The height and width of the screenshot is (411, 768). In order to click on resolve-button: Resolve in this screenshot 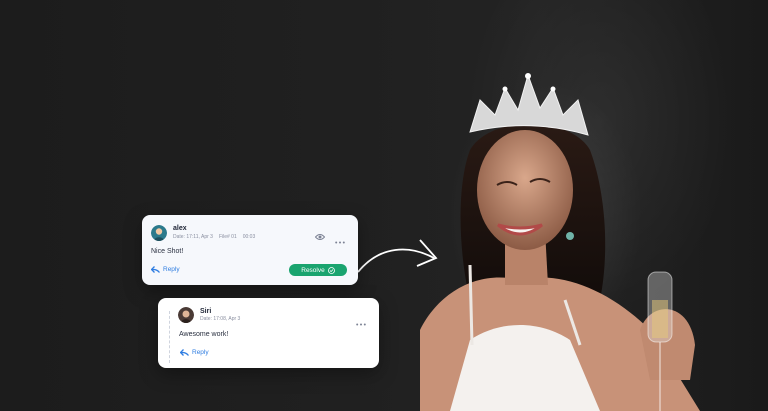, I will do `click(318, 270)`.